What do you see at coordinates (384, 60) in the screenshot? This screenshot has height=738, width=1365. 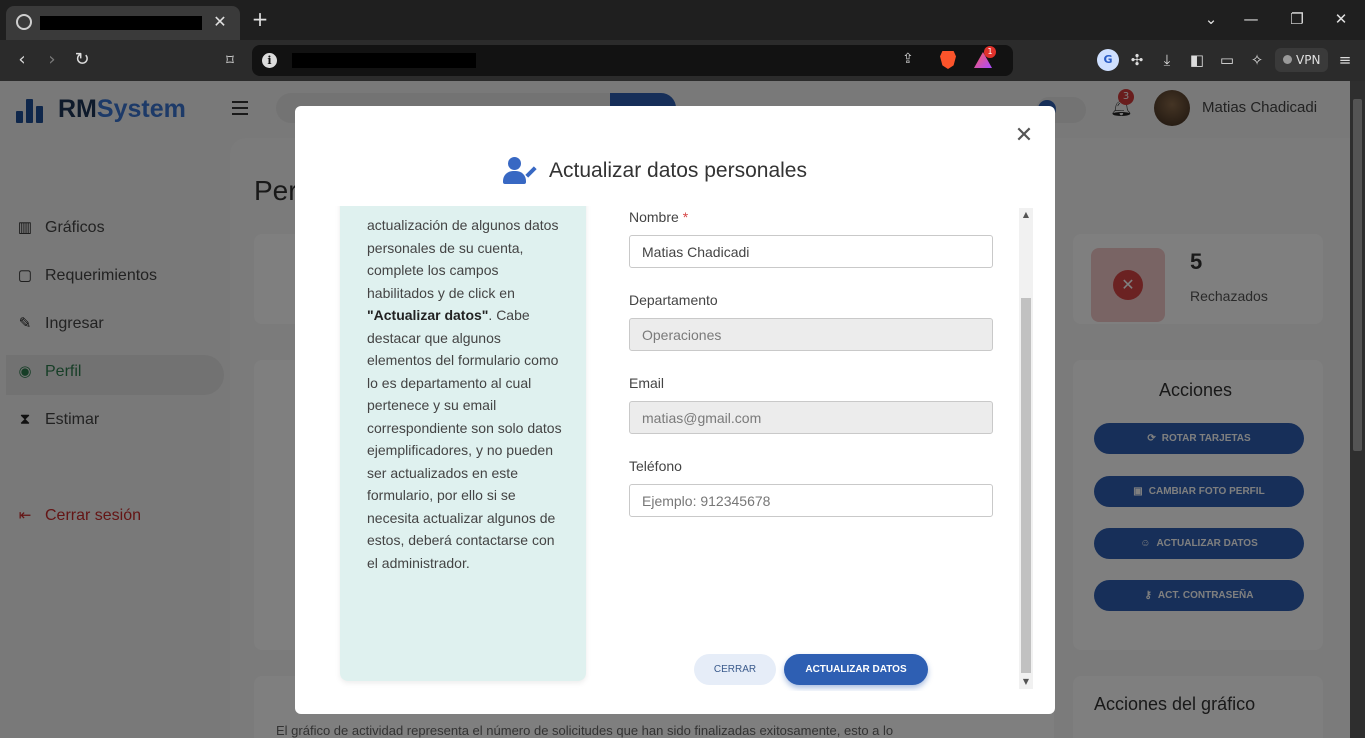 I see `url-redacted` at bounding box center [384, 60].